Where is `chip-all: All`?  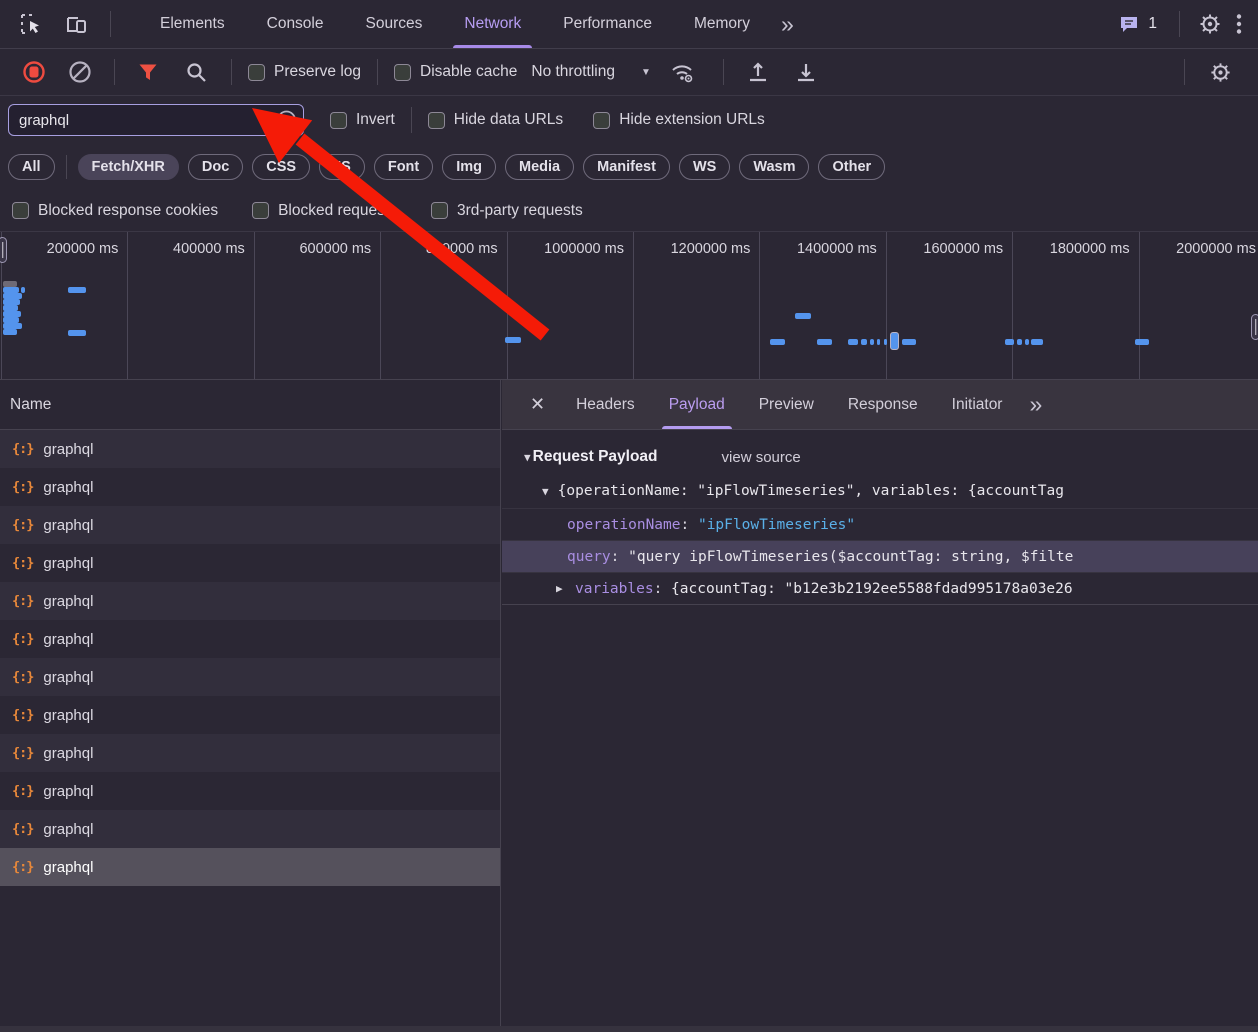
chip-all: All is located at coordinates (31, 167).